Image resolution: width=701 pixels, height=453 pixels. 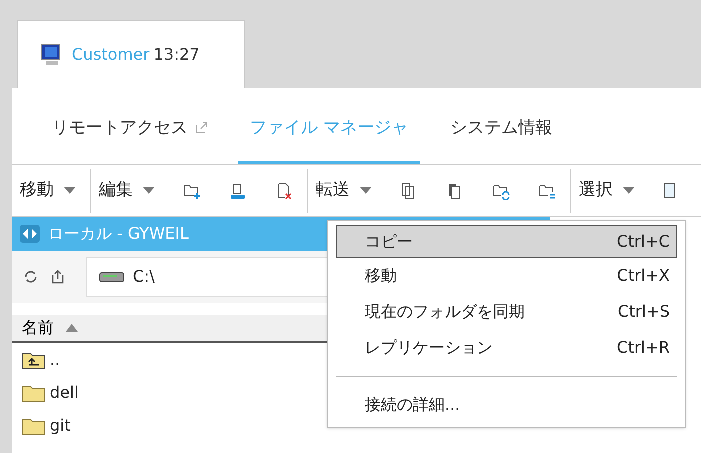 I want to click on session-name: Customer, so click(x=111, y=55).